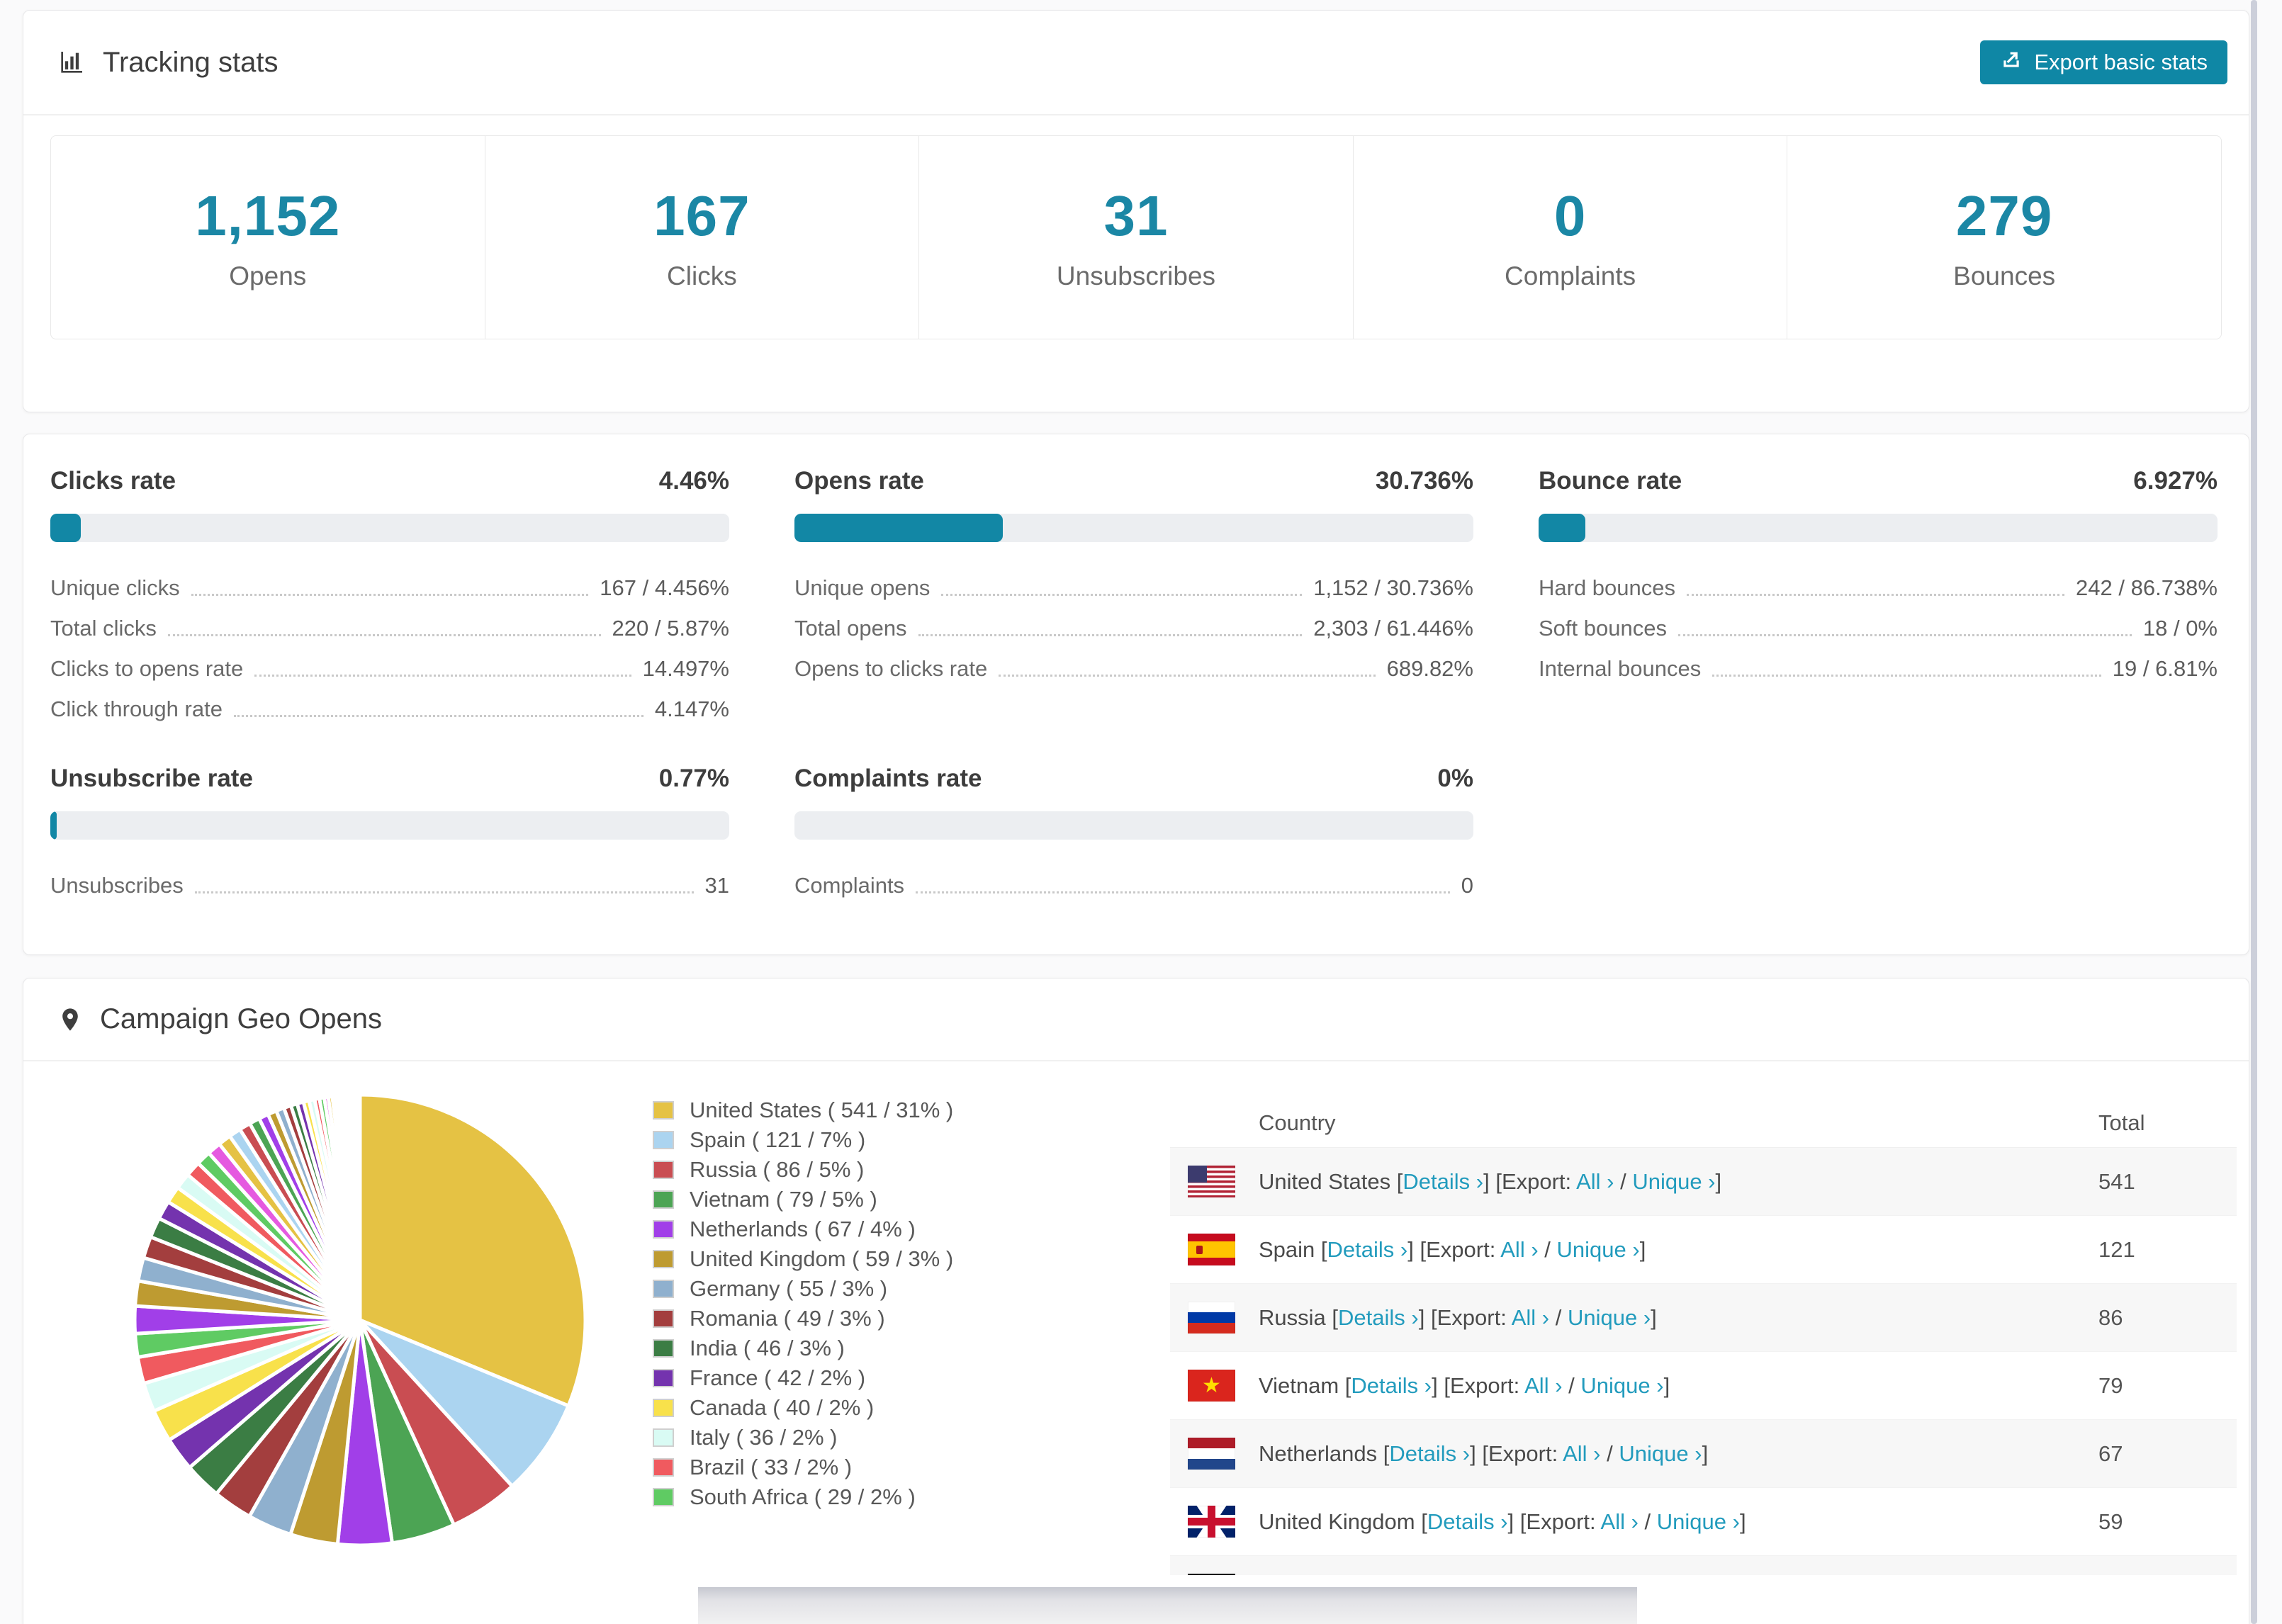 Image resolution: width=2282 pixels, height=1624 pixels. What do you see at coordinates (2180, 628) in the screenshot?
I see `metric-value: 18 / 0%` at bounding box center [2180, 628].